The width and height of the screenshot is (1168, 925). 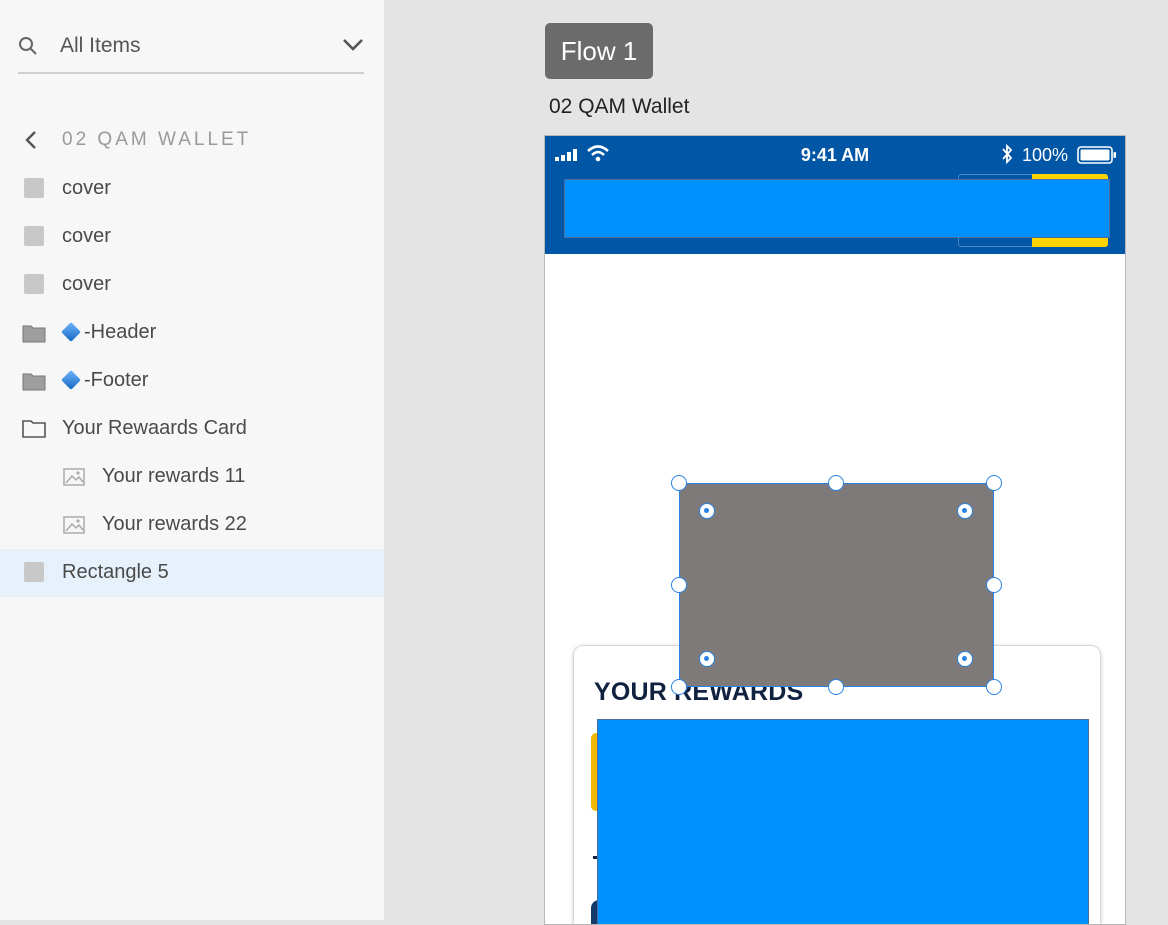 I want to click on layer-label: Your rewards 22, so click(x=174, y=524).